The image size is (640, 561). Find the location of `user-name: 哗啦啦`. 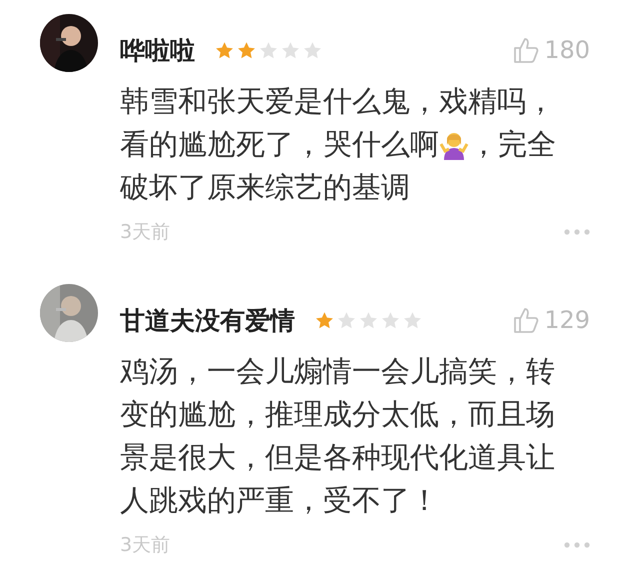

user-name: 哗啦啦 is located at coordinates (157, 50).